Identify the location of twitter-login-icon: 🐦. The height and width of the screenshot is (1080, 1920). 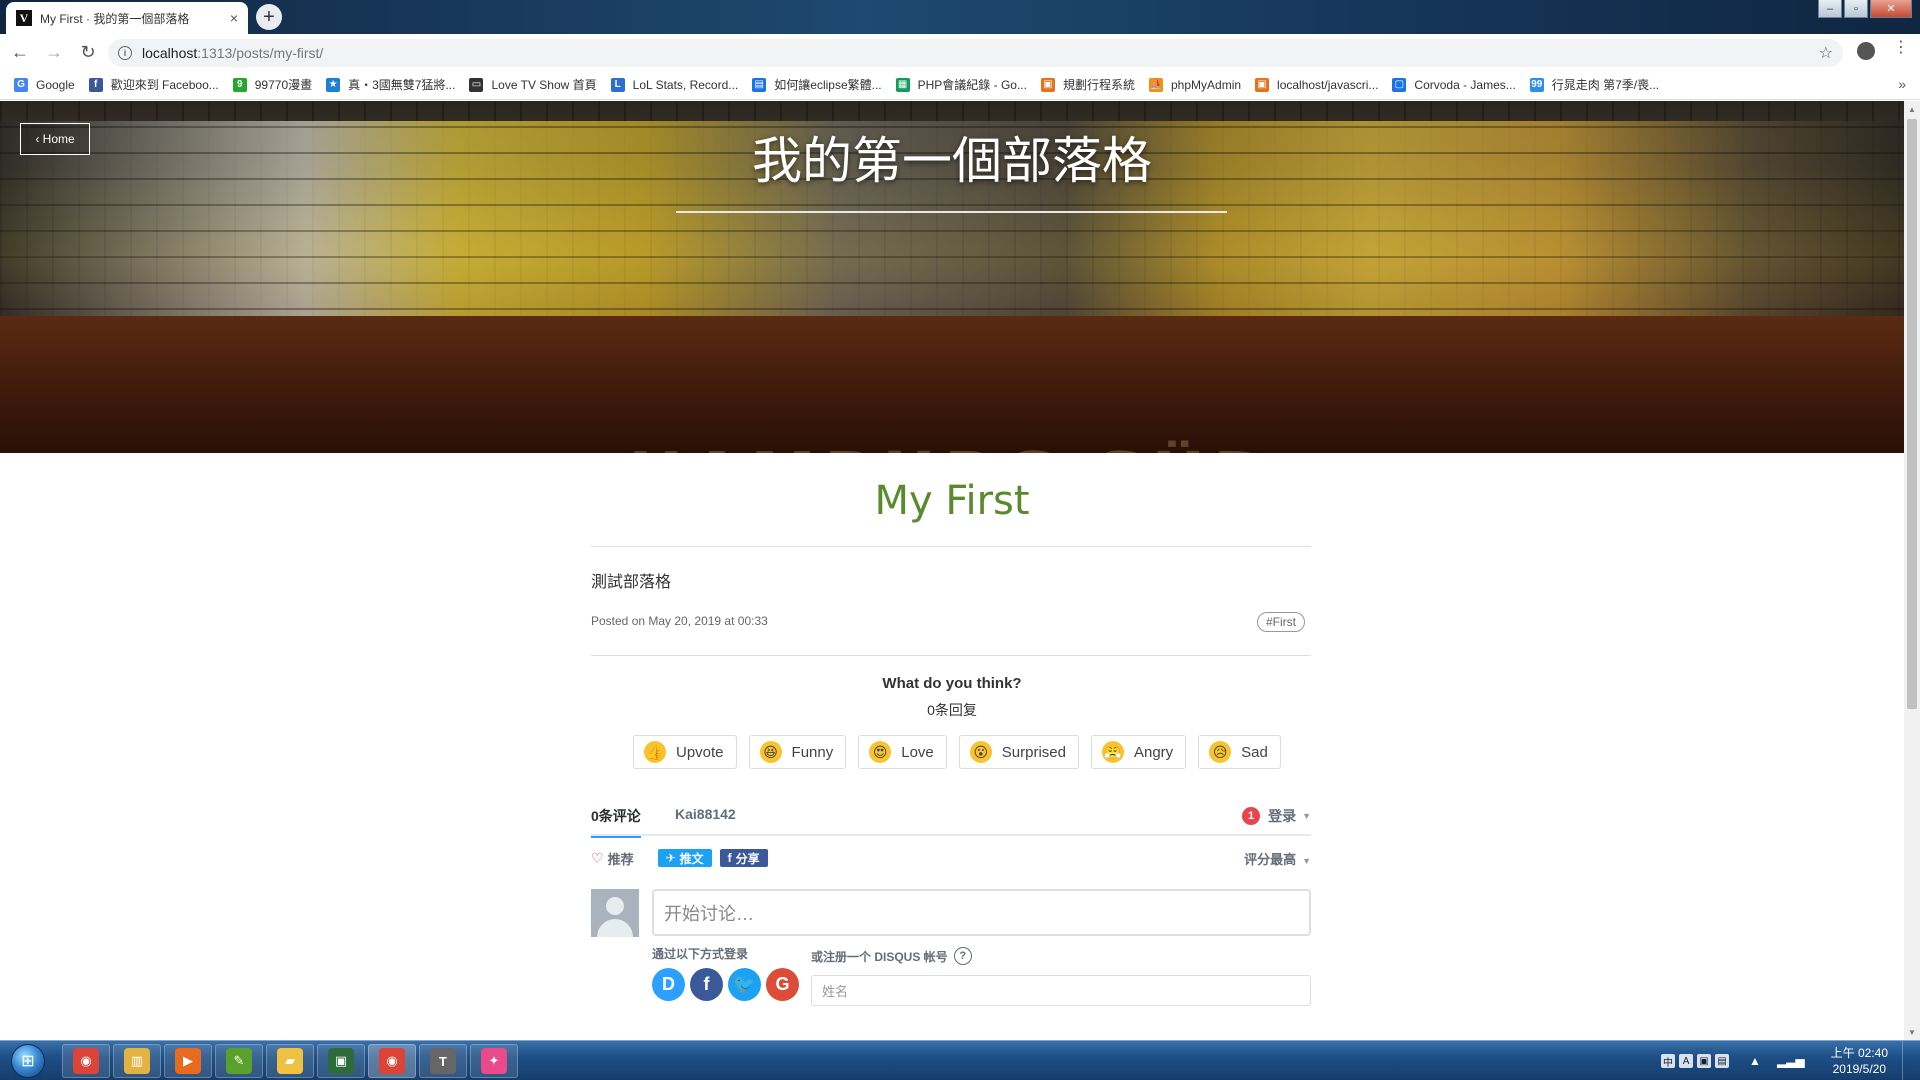
(744, 984).